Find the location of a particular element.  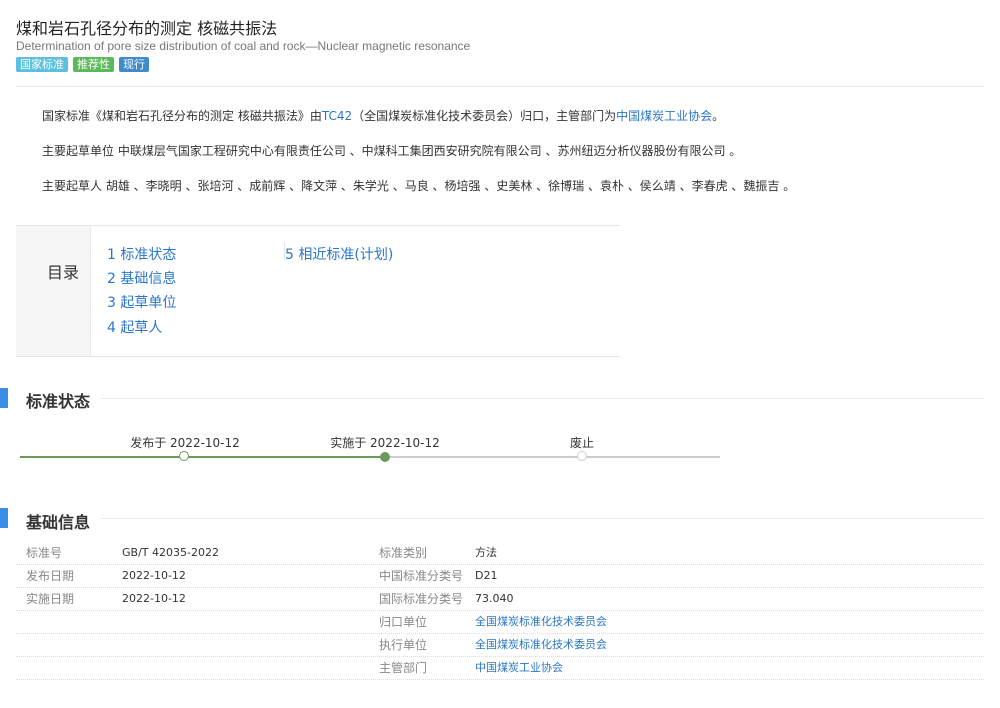

intro-p1-mid: （全国煤炭标准化技术委员会）归口，主管部门为 is located at coordinates (484, 116).